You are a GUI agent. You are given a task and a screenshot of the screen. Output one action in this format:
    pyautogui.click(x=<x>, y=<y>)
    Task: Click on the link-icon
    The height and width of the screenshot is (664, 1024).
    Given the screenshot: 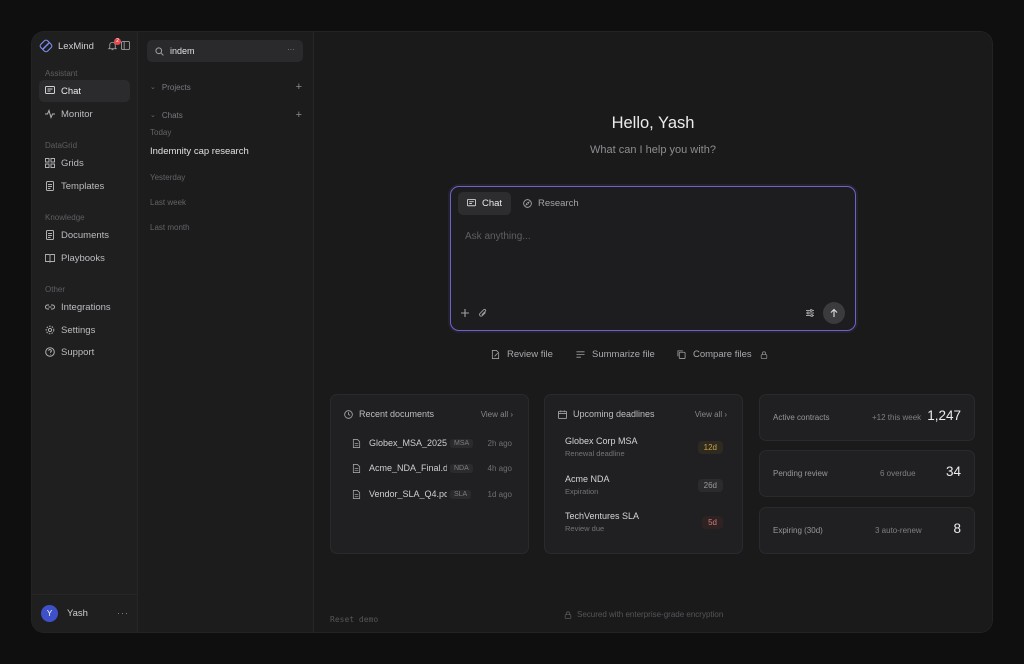 What is the action you would take?
    pyautogui.click(x=50, y=307)
    